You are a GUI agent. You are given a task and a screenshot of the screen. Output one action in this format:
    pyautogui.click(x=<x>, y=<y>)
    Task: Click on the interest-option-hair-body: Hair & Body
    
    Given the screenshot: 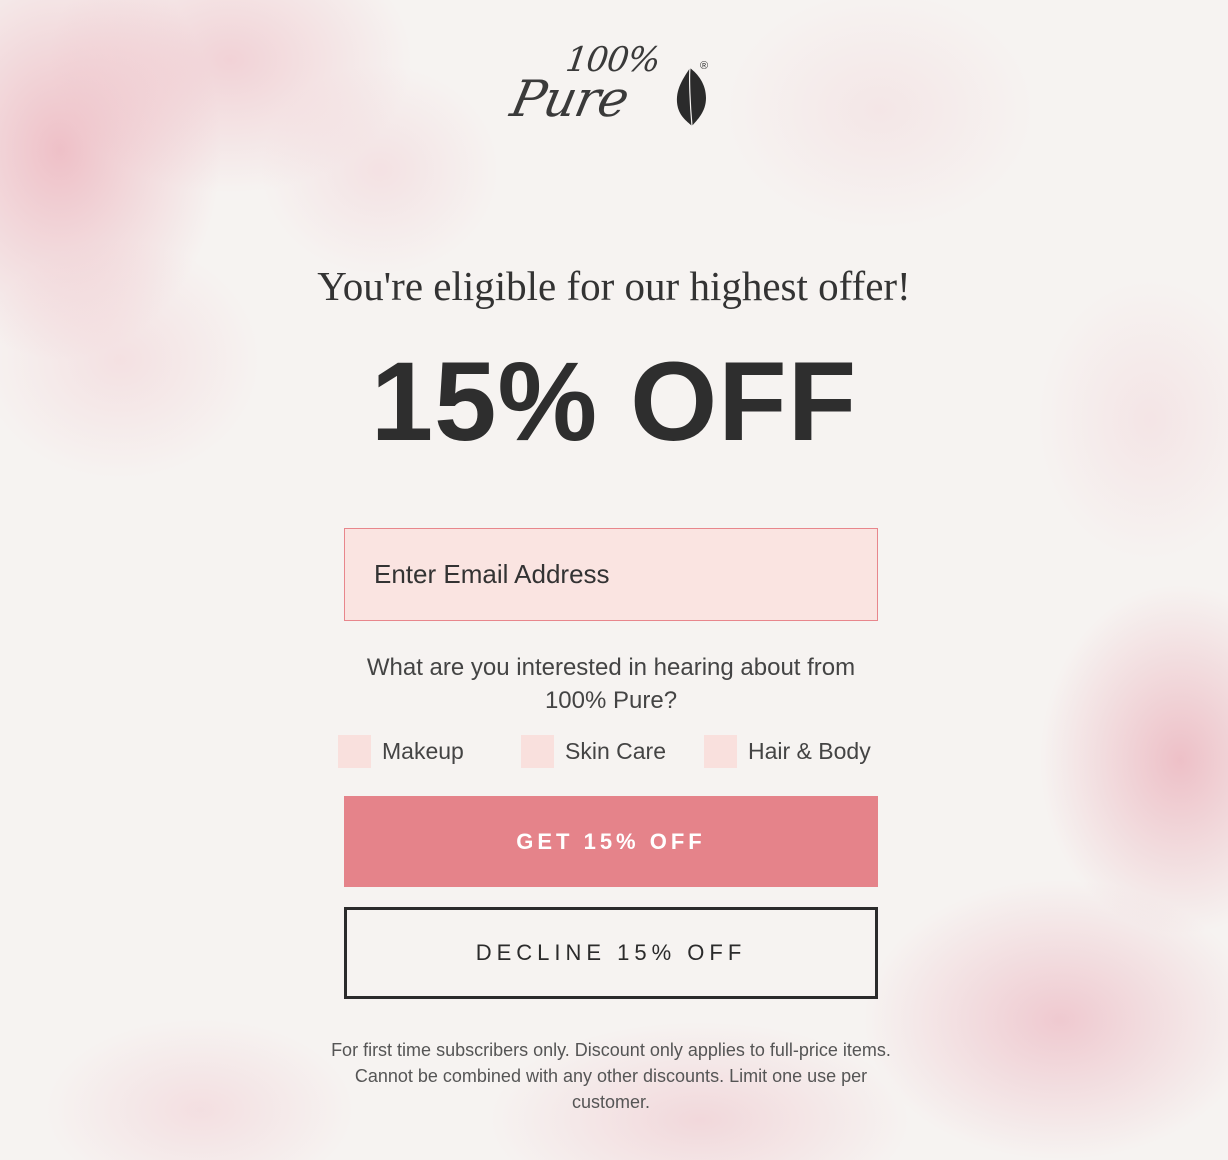 What is the action you would take?
    pyautogui.click(x=787, y=751)
    